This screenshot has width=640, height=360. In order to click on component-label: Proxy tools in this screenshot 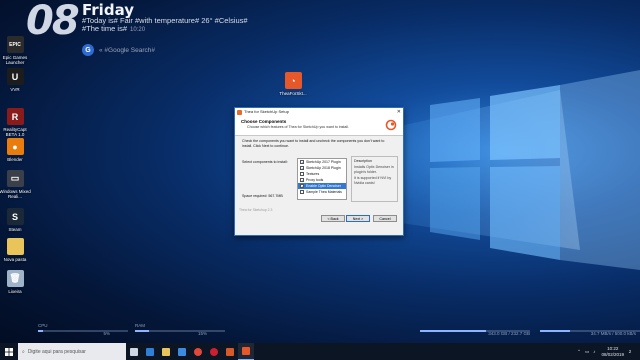, I will do `click(315, 180)`.